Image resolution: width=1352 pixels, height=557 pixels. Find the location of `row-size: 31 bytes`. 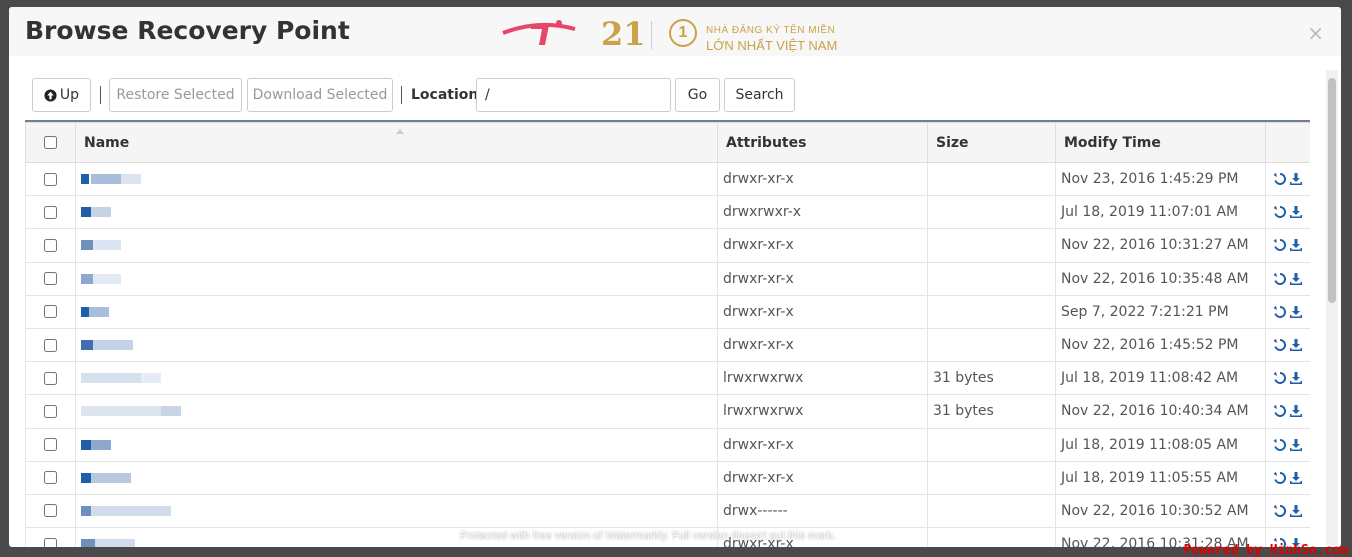

row-size: 31 bytes is located at coordinates (991, 411).